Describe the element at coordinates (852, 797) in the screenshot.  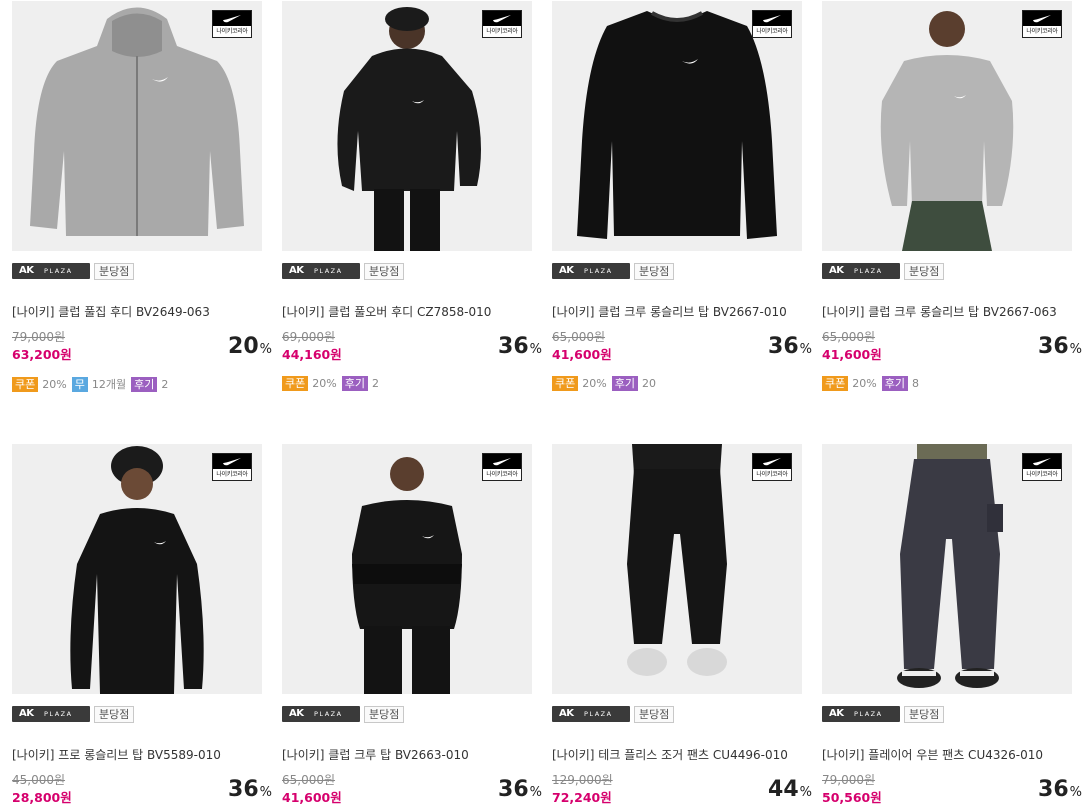
I see `sale-price: 50,560원` at that location.